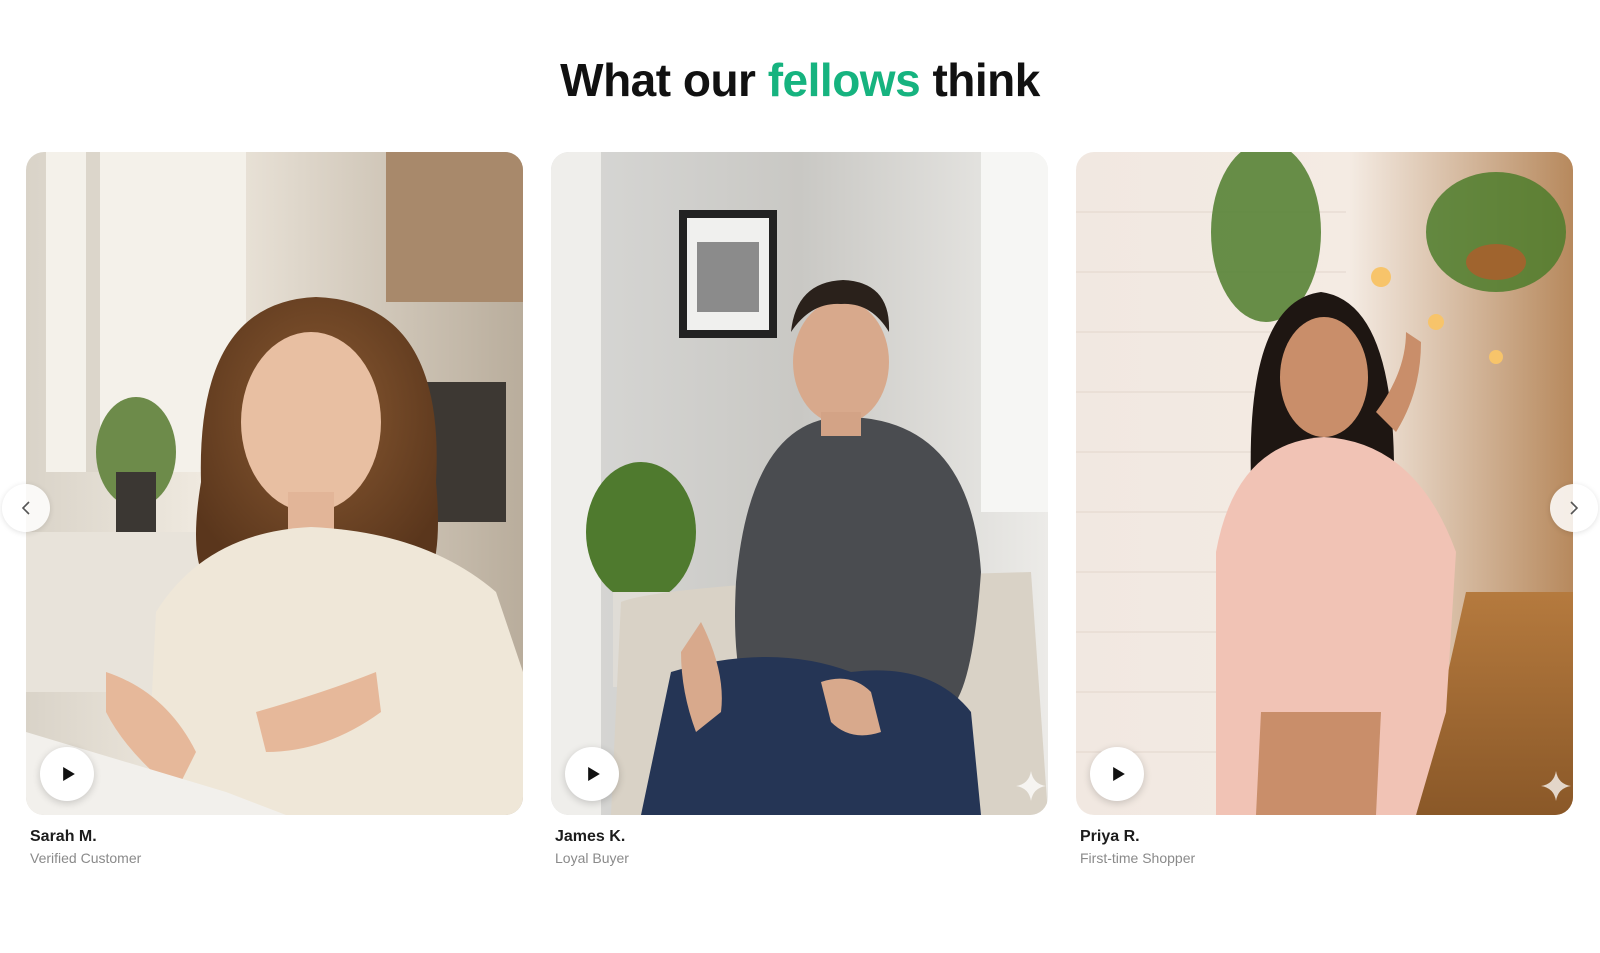 The height and width of the screenshot is (953, 1600). I want to click on reviewer-name: Sarah M., so click(63, 836).